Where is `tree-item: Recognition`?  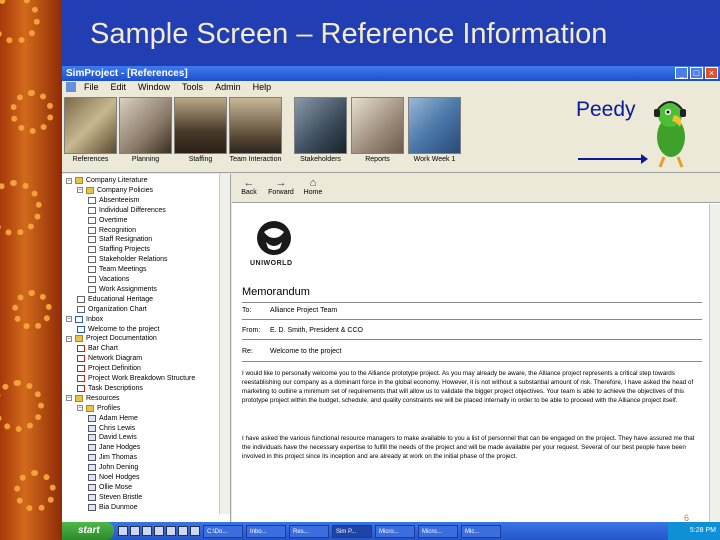 tree-item: Recognition is located at coordinates (112, 230).